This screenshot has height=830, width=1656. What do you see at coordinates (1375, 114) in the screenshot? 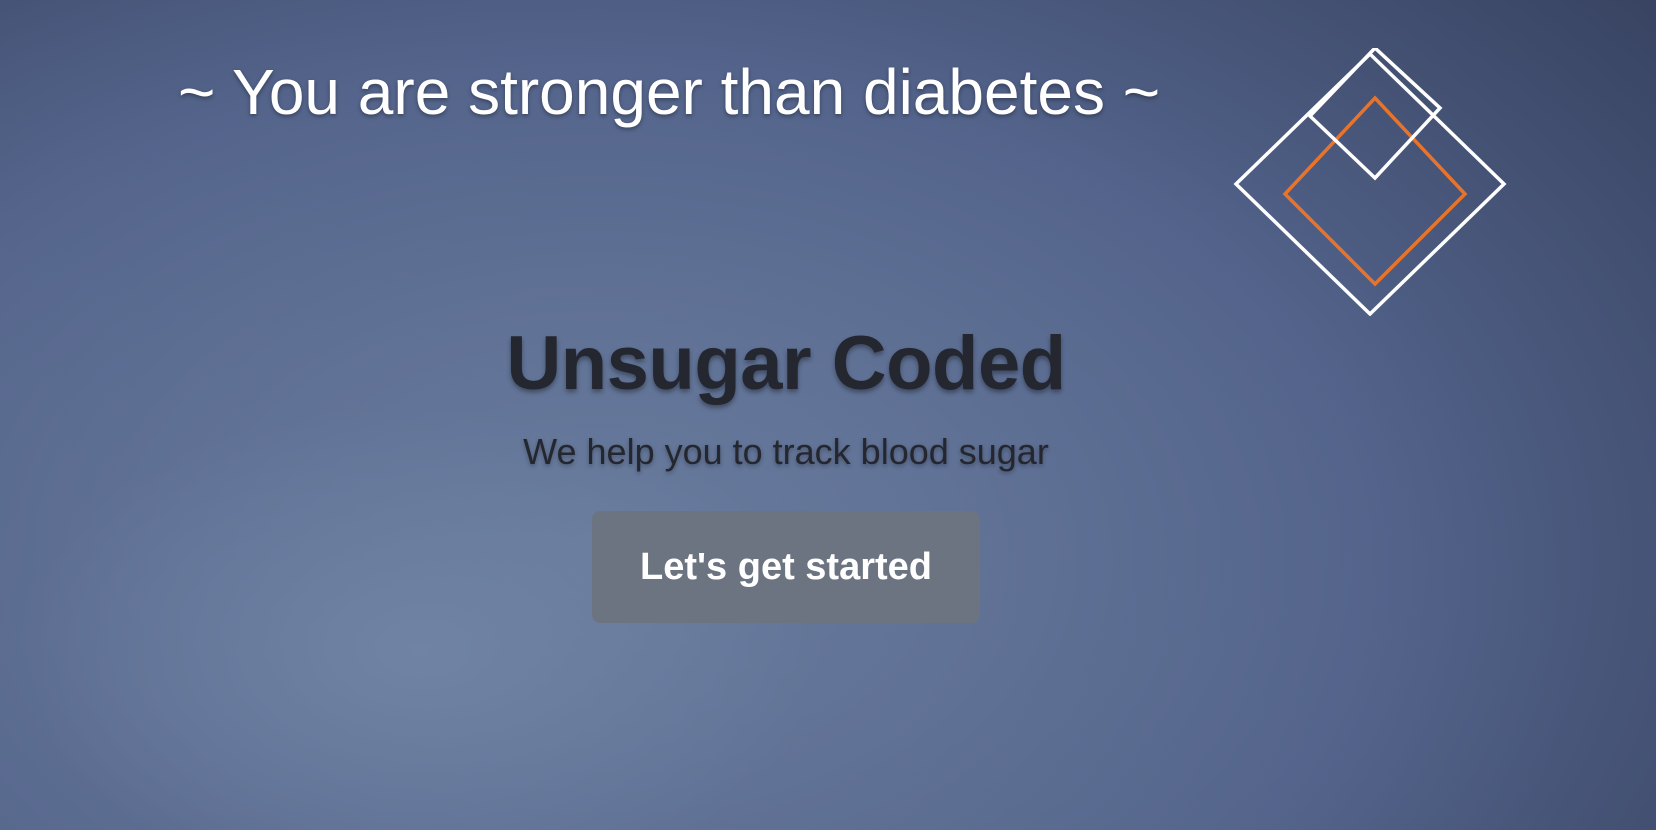
I see `logo-inner-diamond` at bounding box center [1375, 114].